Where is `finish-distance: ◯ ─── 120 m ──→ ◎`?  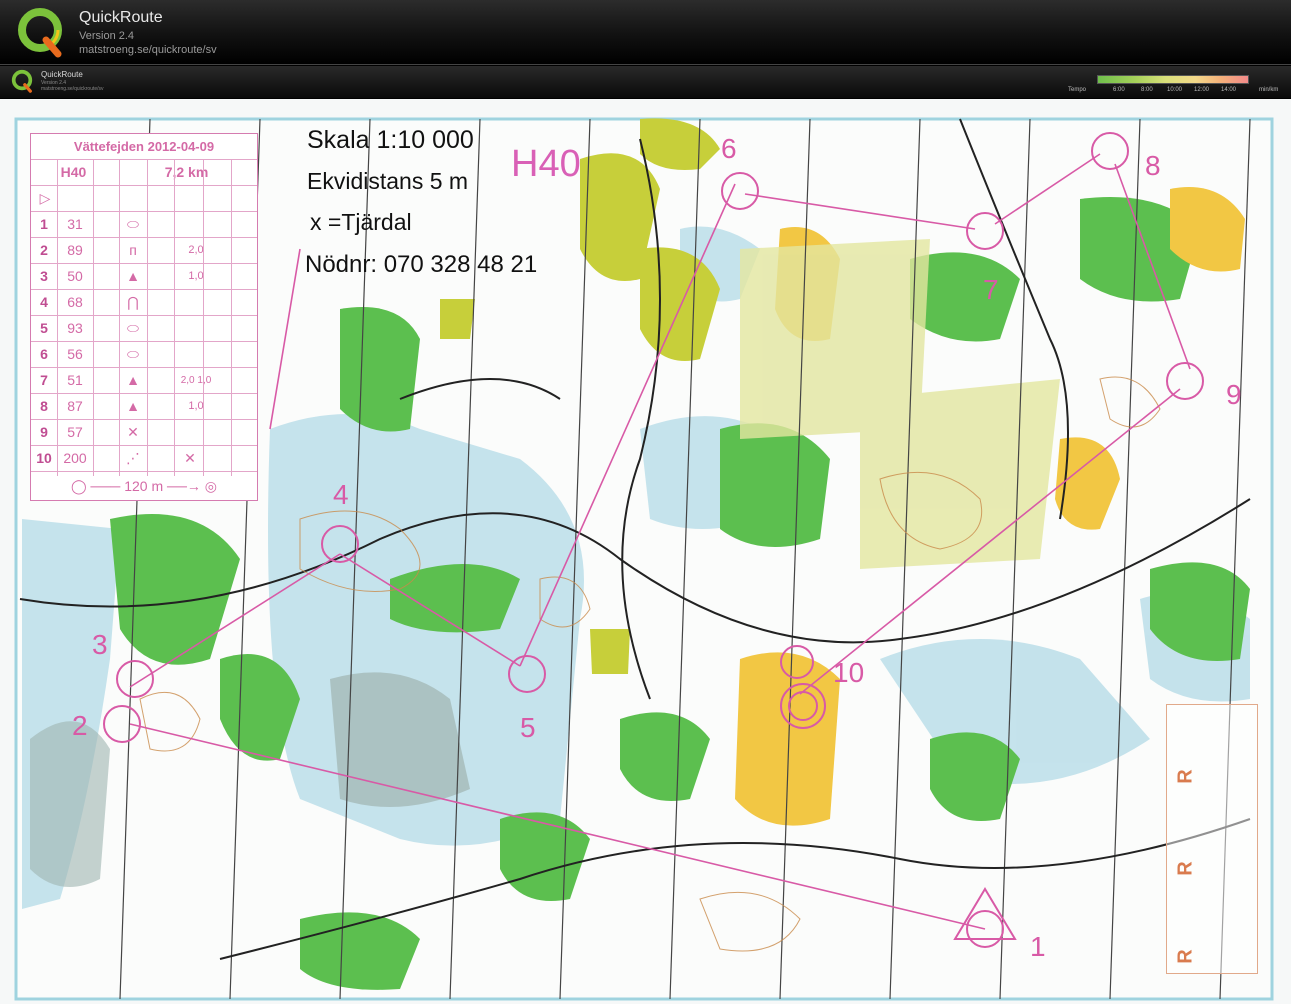
finish-distance: ◯ ─── 120 m ──→ ◎ is located at coordinates (144, 486).